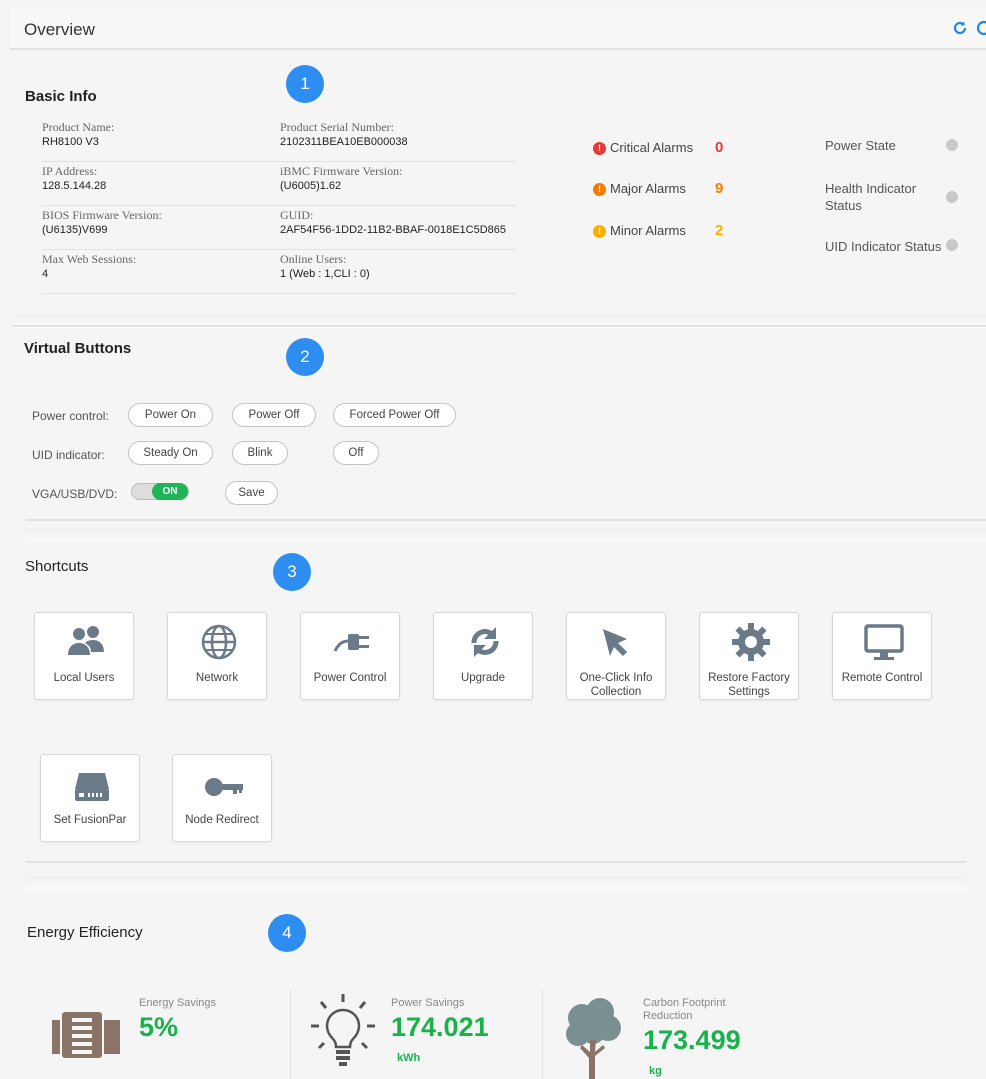 The height and width of the screenshot is (1079, 986). Describe the element at coordinates (599, 231) in the screenshot. I see `minor-alarm-icon: !` at that location.